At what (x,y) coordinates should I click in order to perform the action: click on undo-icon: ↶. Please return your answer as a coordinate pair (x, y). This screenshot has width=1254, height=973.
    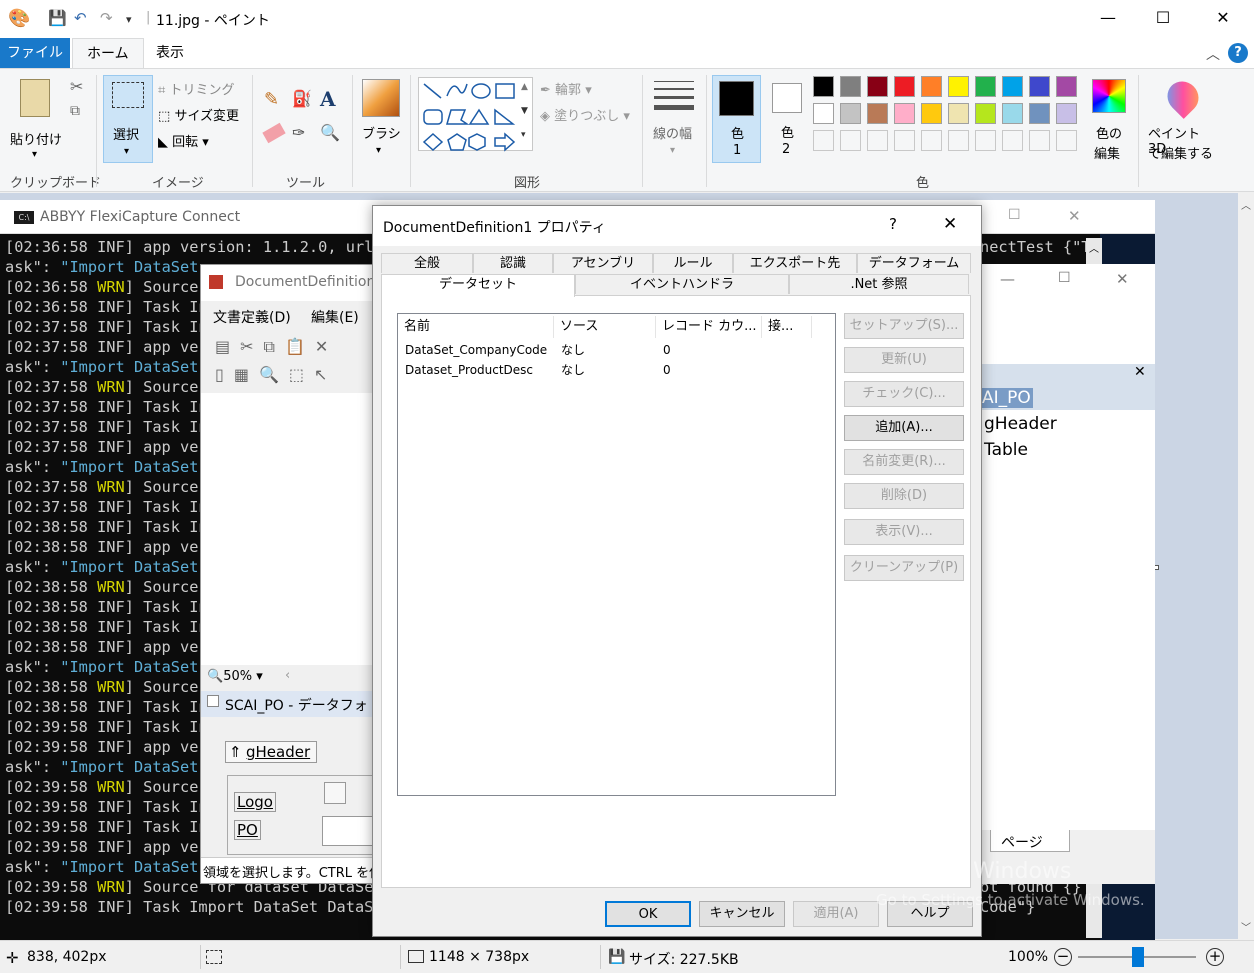
    Looking at the image, I should click on (80, 18).